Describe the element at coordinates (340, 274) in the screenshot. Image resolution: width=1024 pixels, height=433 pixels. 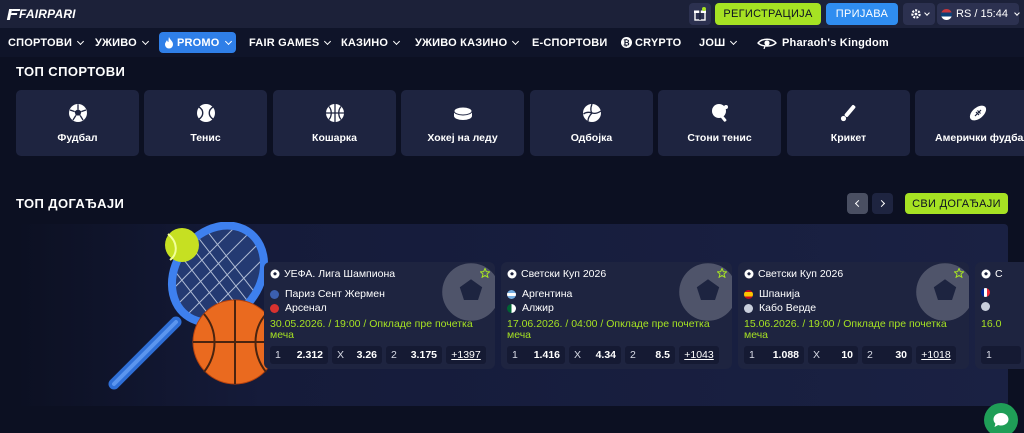
I see `league-name: УЕФА. Лига Шампиона` at that location.